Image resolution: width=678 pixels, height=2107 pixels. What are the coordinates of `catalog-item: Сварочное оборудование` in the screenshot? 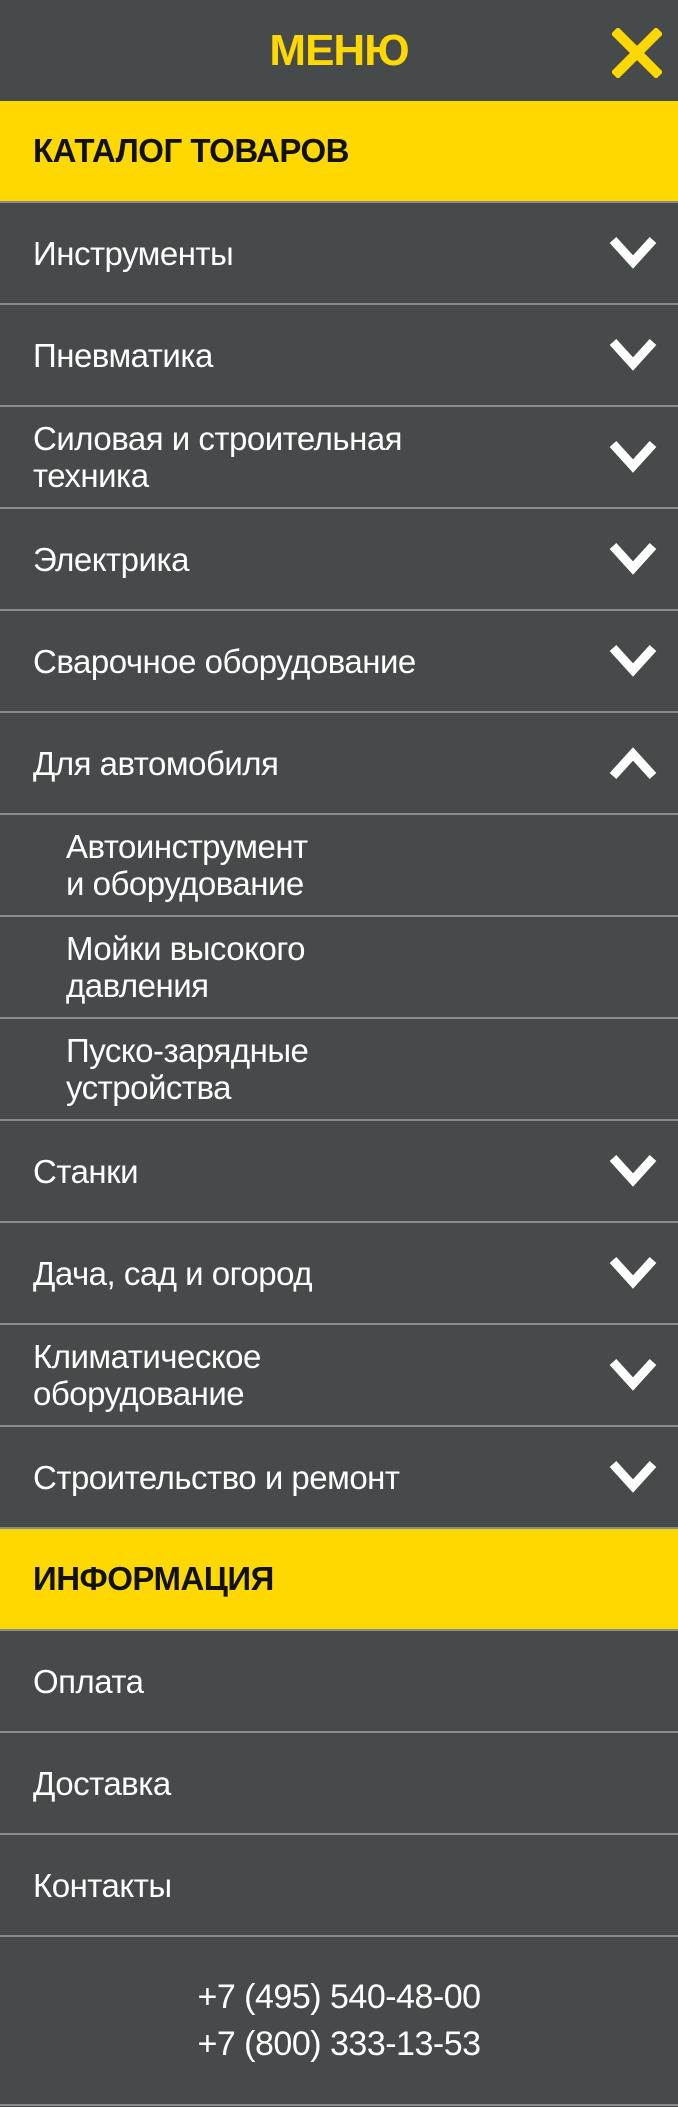 It's located at (339, 662).